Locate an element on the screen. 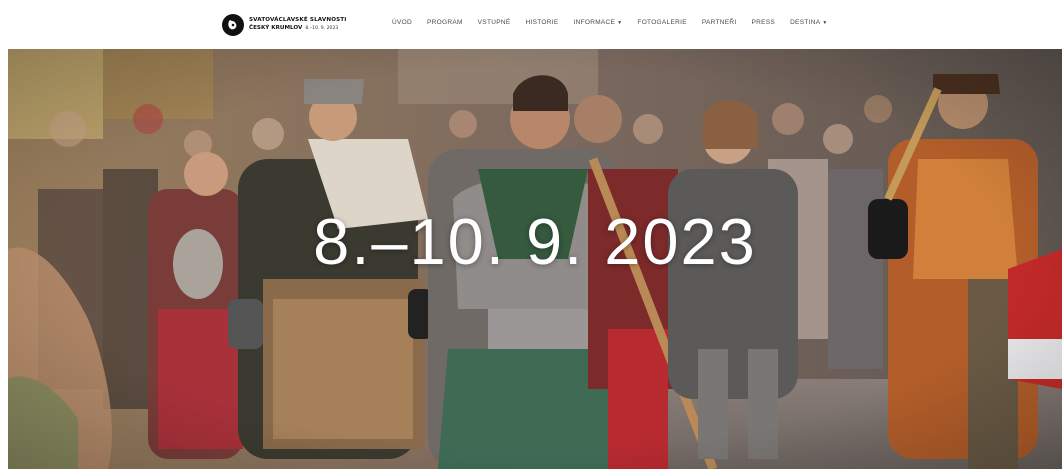 Image resolution: width=1062 pixels, height=469 pixels. nav-label: INFORMACE is located at coordinates (594, 22).